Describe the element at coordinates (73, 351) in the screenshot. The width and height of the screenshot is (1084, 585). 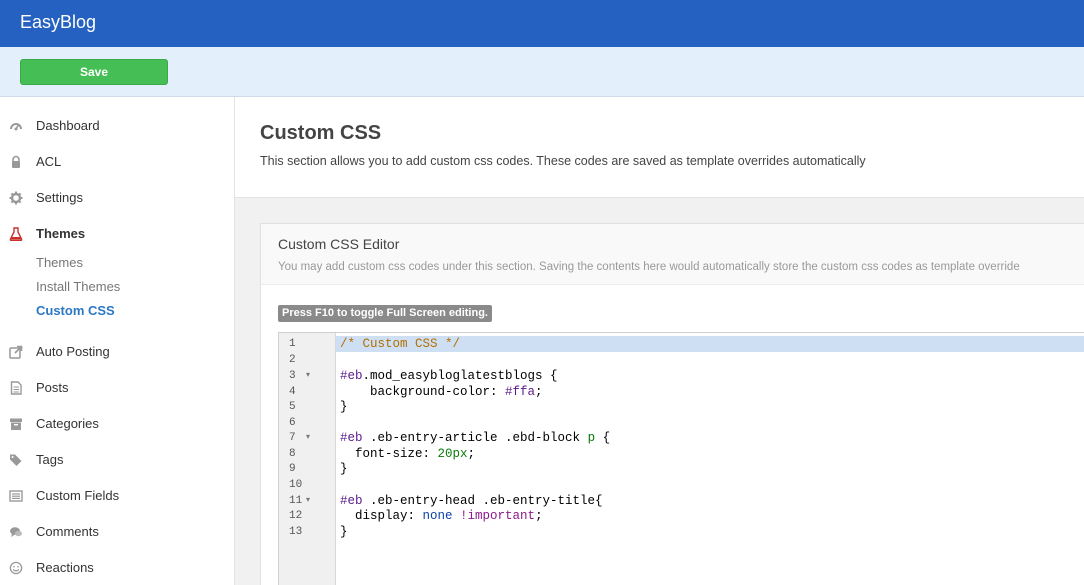
I see `sidebar-item-label: Auto Posting` at that location.